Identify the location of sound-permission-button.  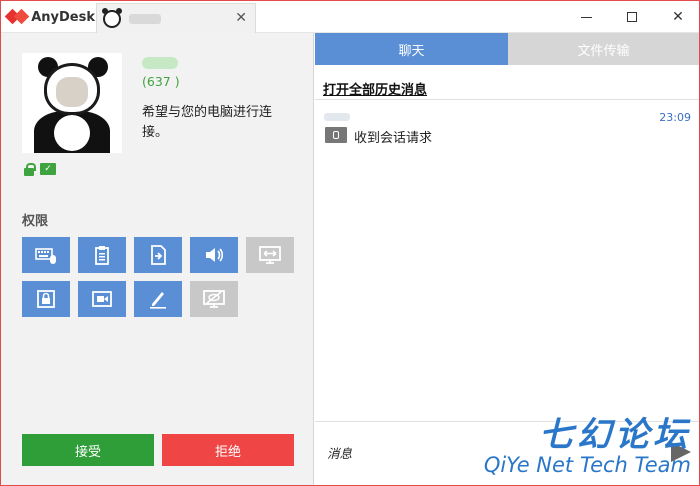
(214, 255).